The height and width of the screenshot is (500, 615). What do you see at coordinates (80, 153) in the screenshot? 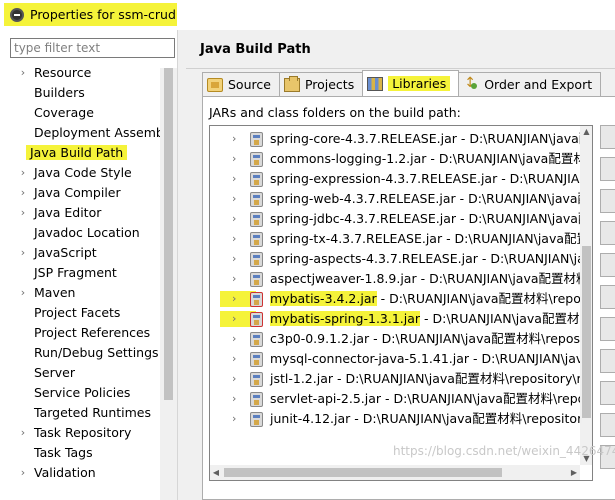
I see `nav-item: Java Build Path` at bounding box center [80, 153].